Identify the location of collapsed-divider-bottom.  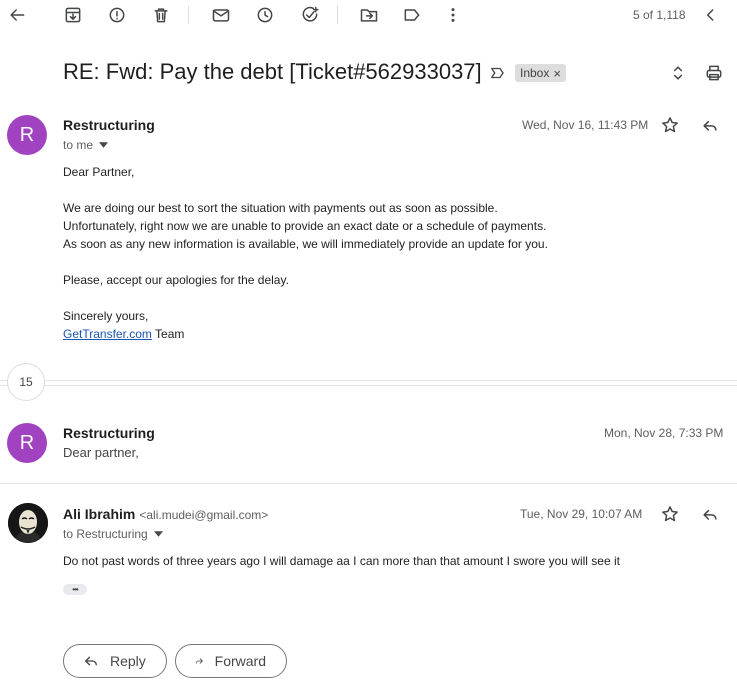
(368, 385).